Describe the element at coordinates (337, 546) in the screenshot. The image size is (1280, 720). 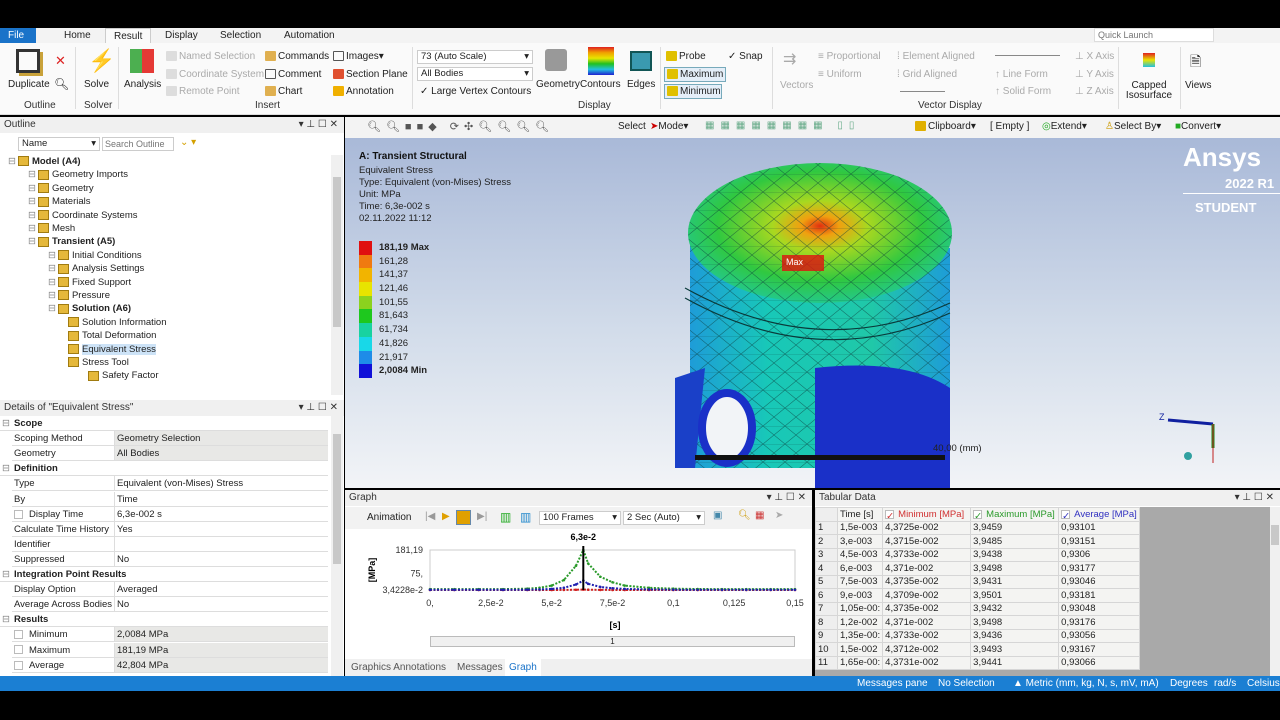
I see `details-scrollbar` at that location.